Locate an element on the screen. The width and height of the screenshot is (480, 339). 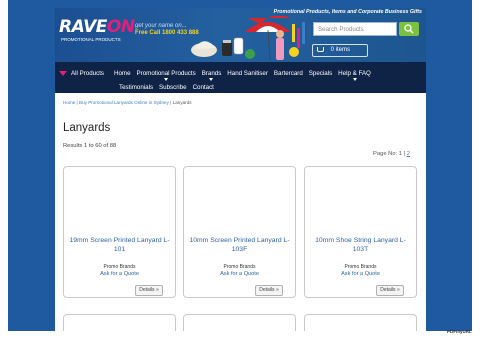
search-icon is located at coordinates (409, 29).